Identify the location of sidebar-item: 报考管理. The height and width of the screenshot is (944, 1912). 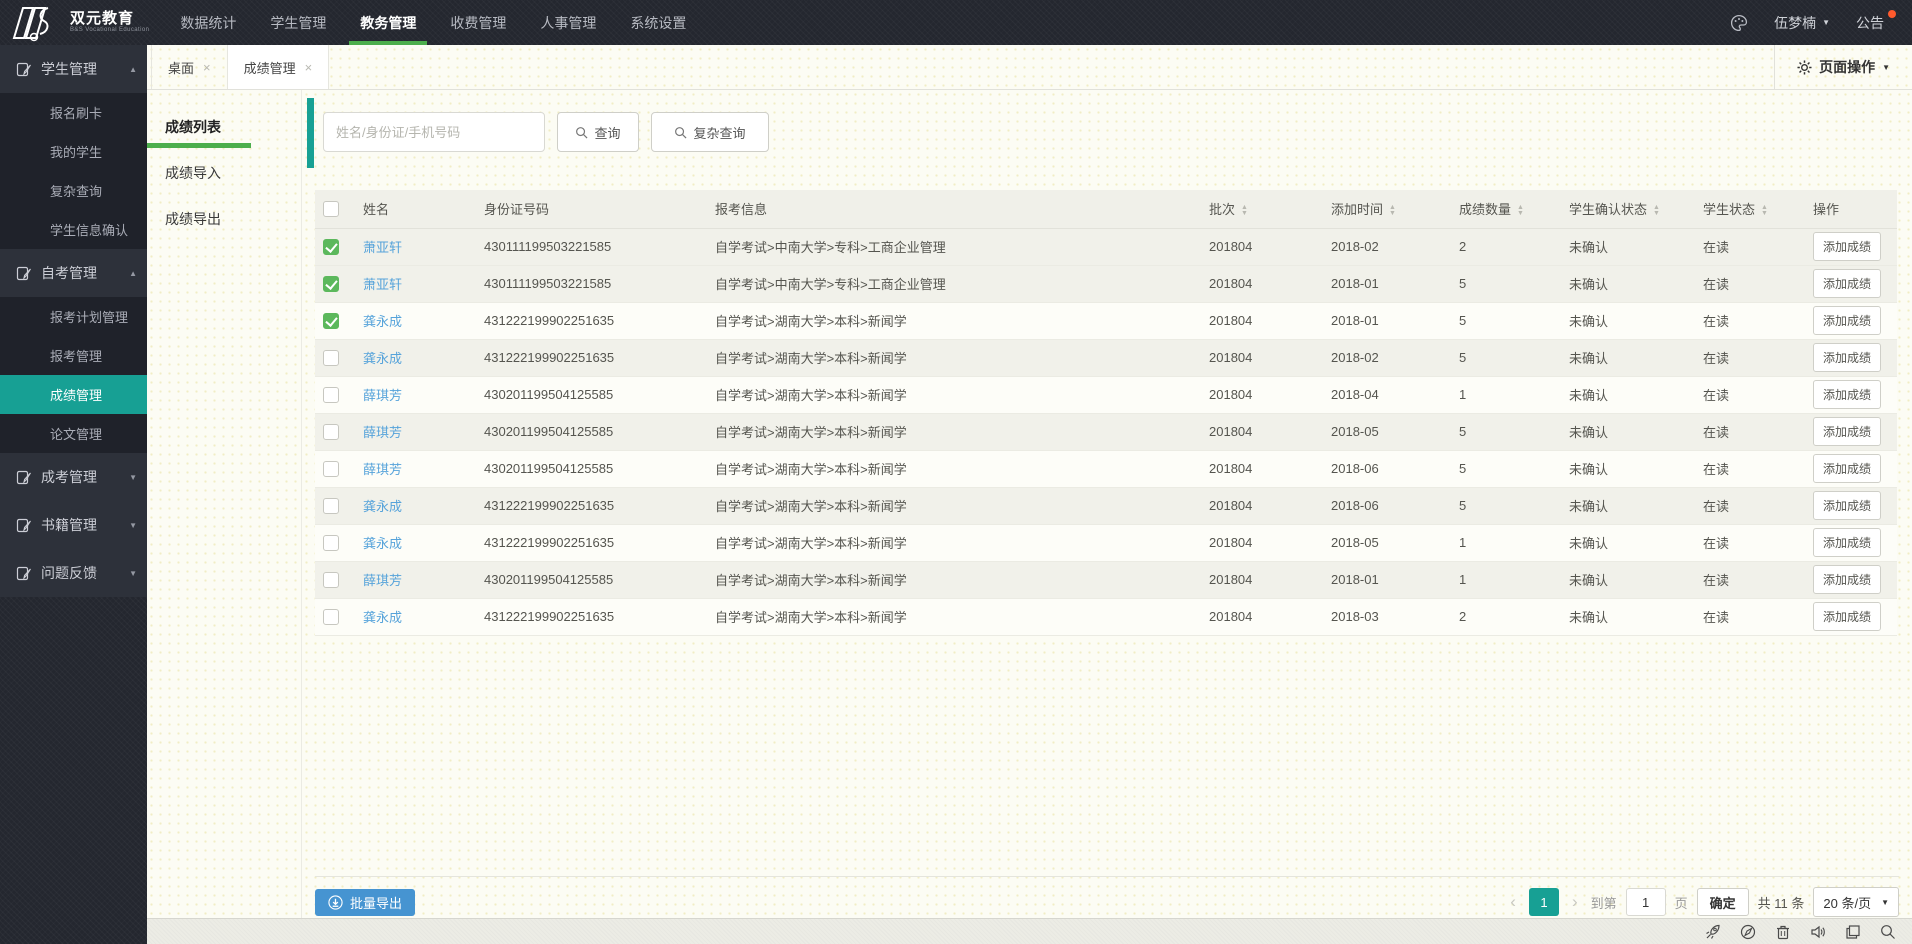
(73, 355).